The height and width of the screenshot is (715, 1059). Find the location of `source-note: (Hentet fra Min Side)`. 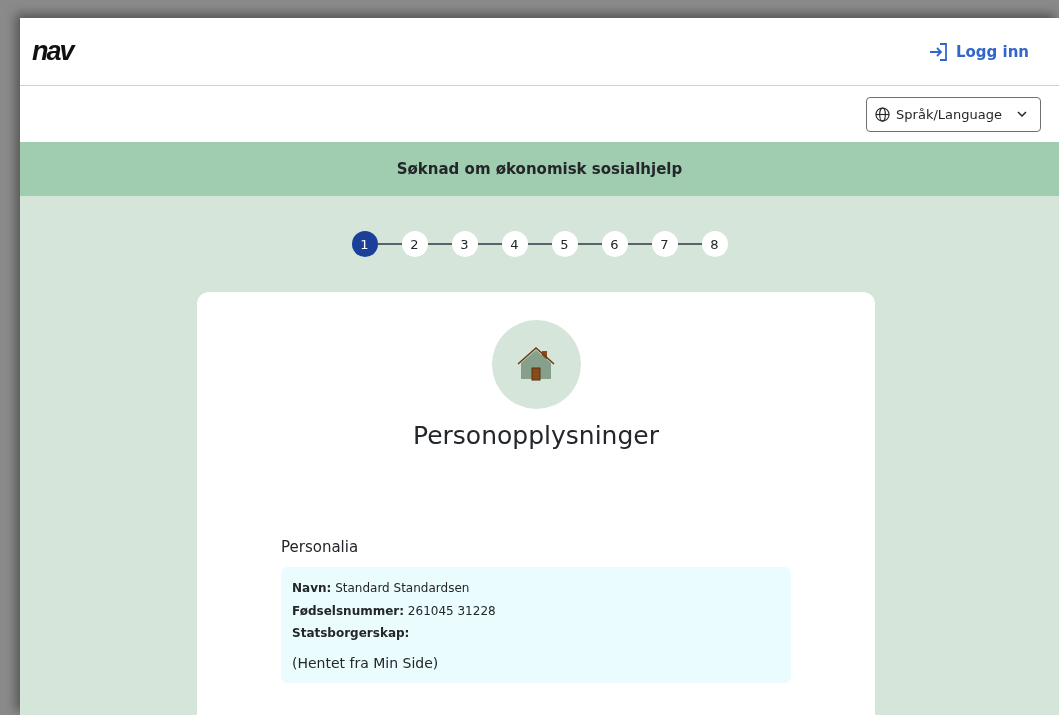

source-note: (Hentet fra Min Side) is located at coordinates (366, 662).